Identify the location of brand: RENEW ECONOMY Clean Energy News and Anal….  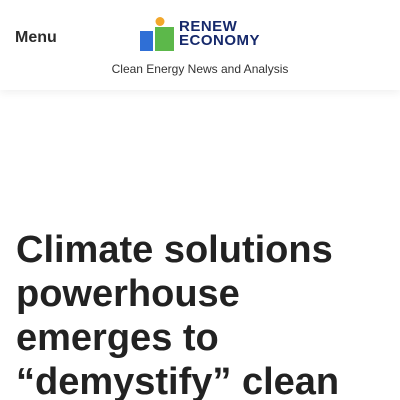
(200, 46).